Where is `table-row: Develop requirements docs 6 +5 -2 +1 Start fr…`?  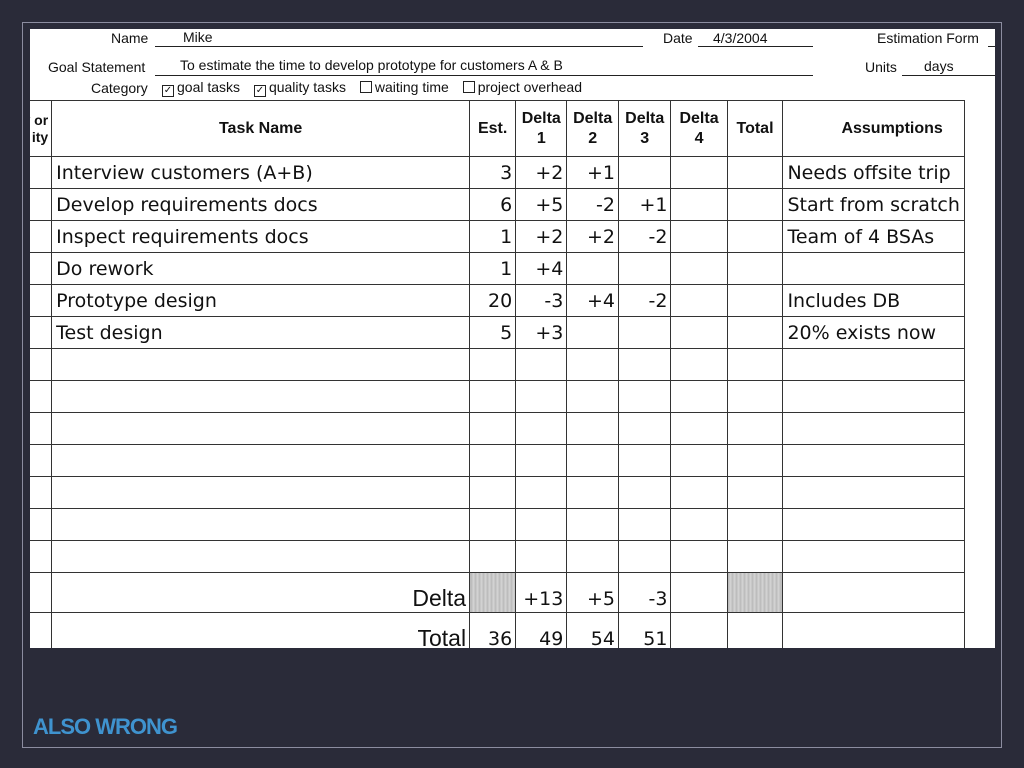
table-row: Develop requirements docs 6 +5 -2 +1 Start fr… is located at coordinates (497, 204).